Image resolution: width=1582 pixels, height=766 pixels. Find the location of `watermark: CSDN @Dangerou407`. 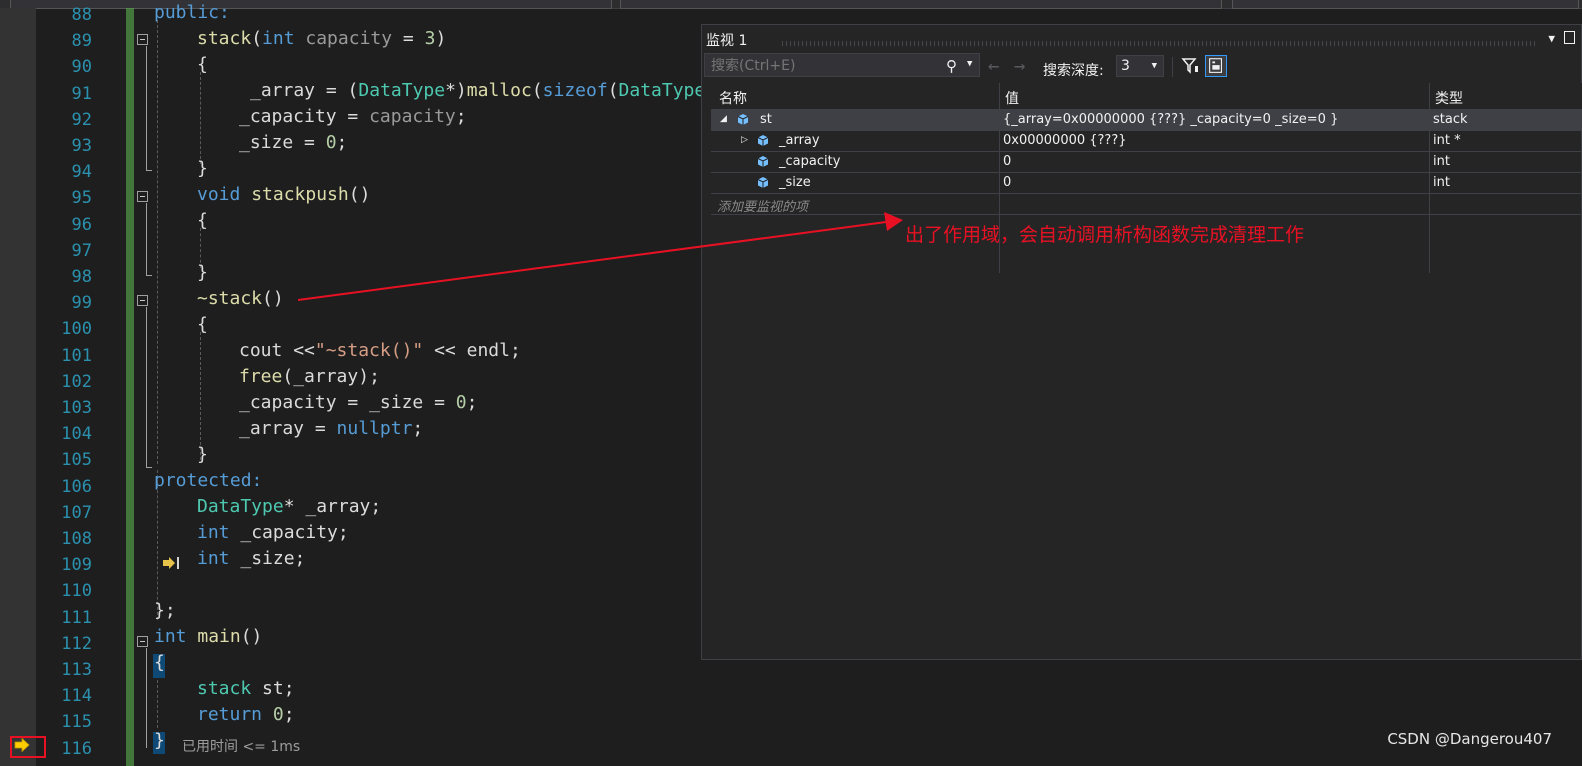

watermark: CSDN @Dangerou407 is located at coordinates (1469, 739).